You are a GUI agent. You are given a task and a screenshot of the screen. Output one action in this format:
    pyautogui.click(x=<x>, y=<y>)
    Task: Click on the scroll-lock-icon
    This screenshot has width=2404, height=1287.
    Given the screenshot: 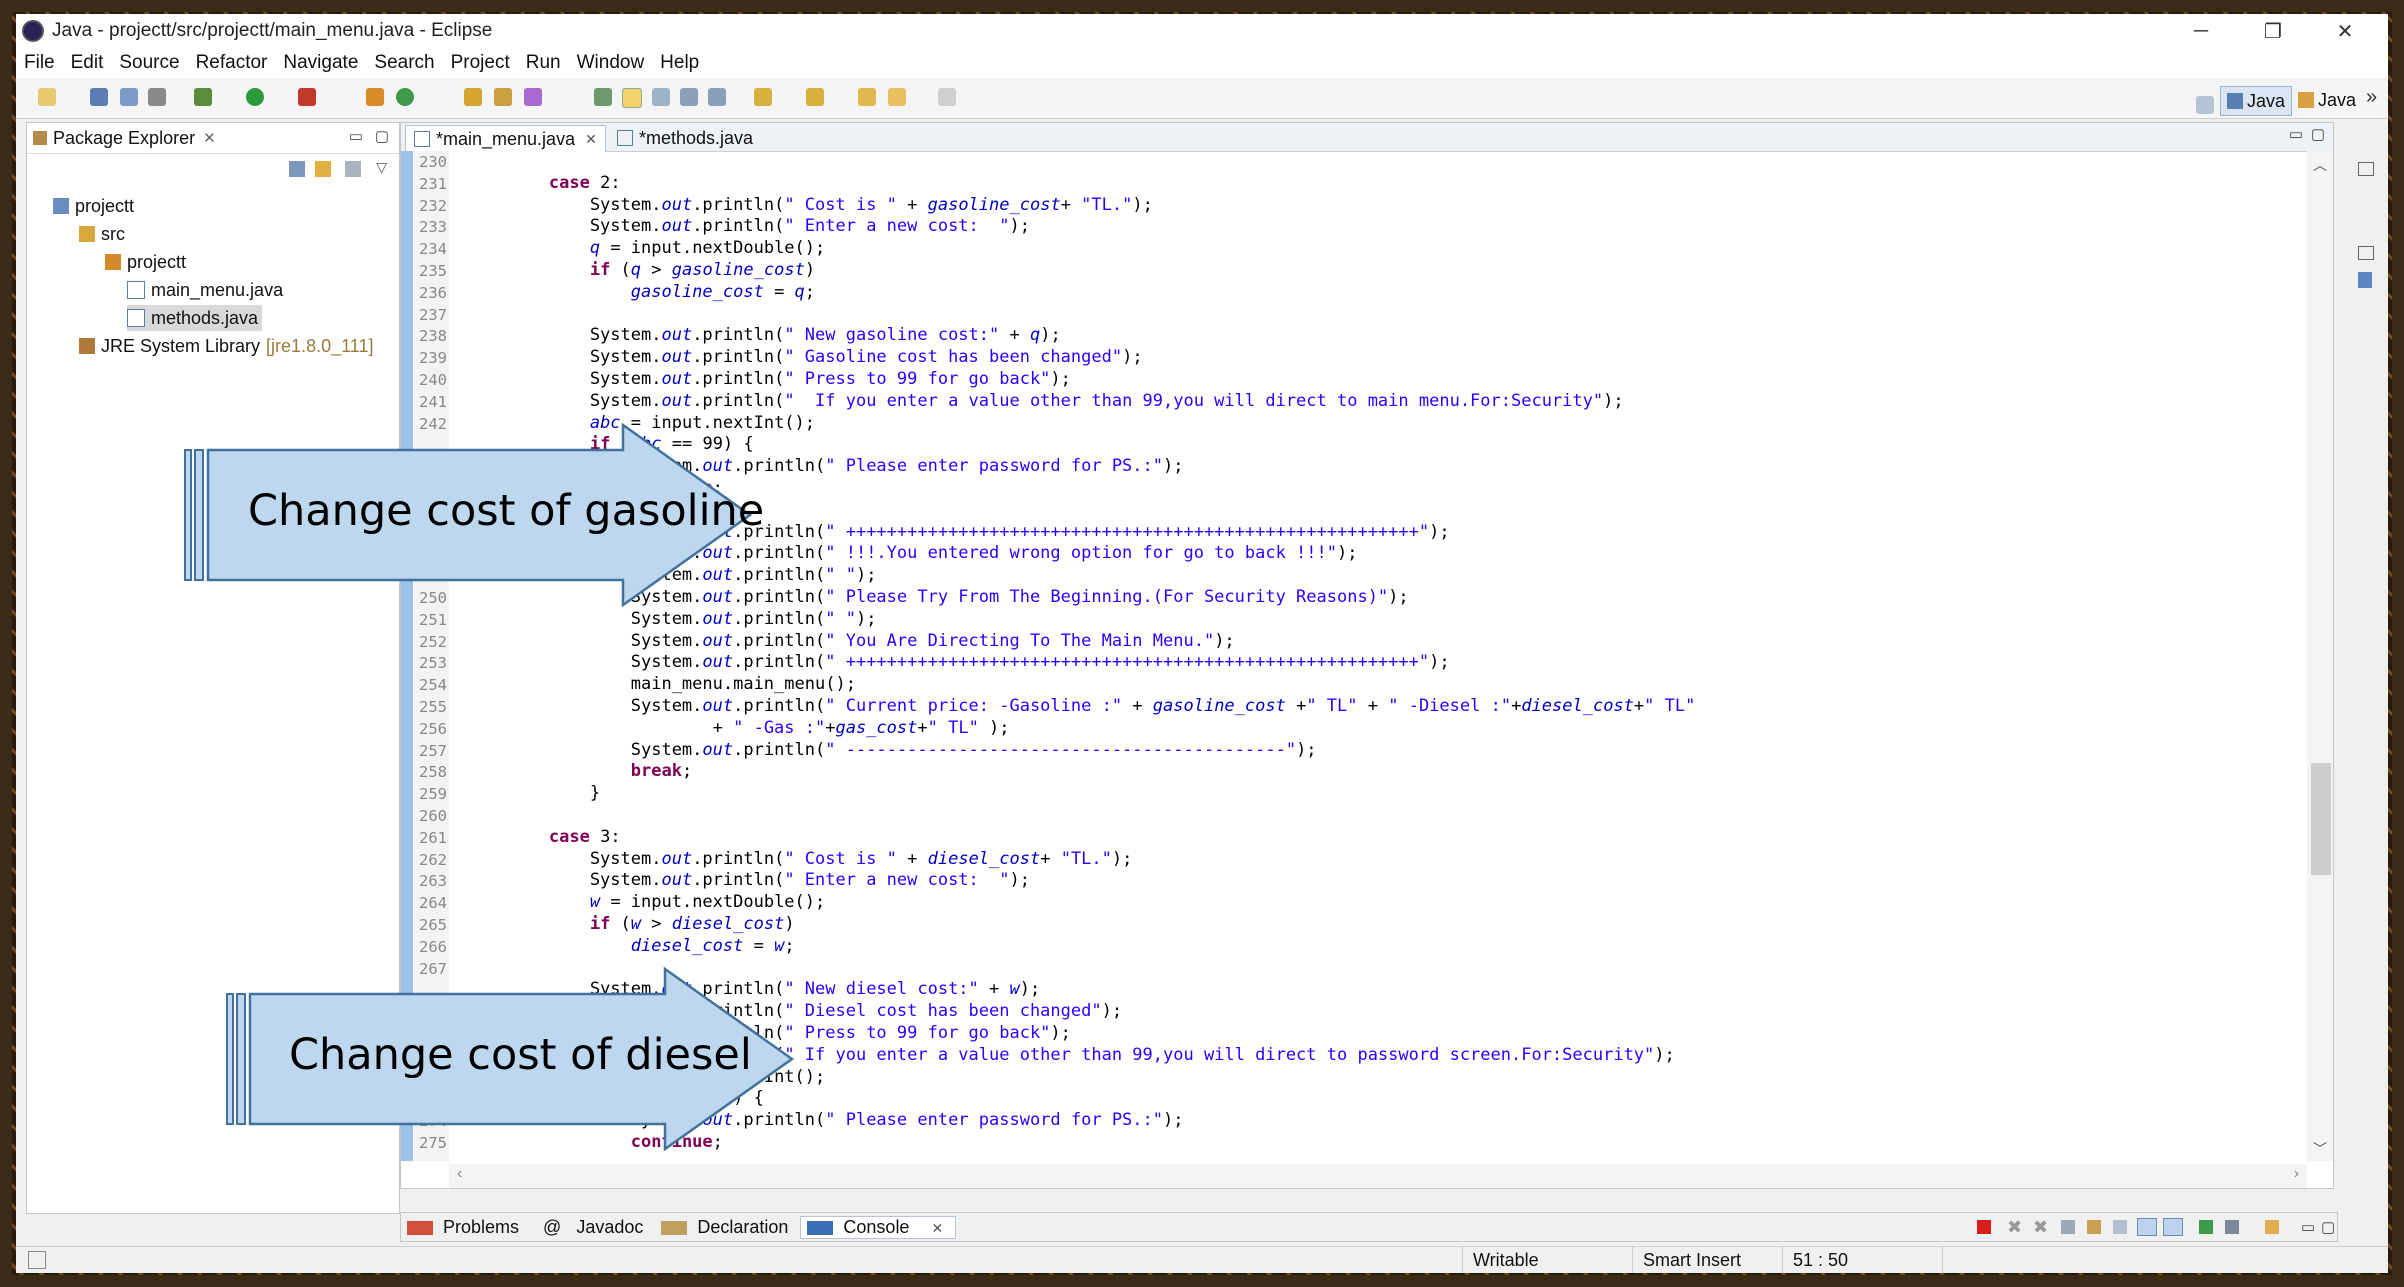 What is the action you would take?
    pyautogui.click(x=2094, y=1227)
    